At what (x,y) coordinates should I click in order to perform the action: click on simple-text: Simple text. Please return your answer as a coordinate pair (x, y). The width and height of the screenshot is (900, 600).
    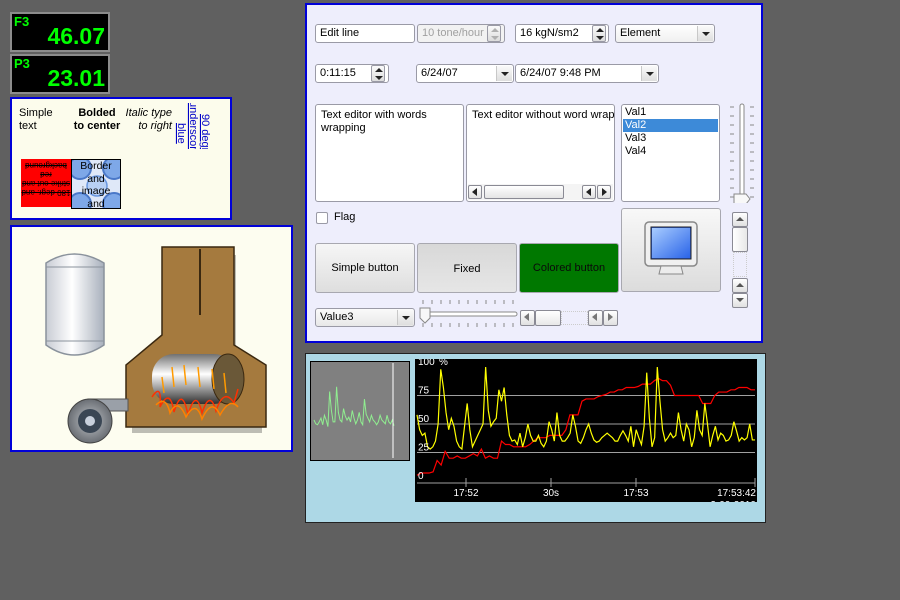
    Looking at the image, I should click on (36, 119).